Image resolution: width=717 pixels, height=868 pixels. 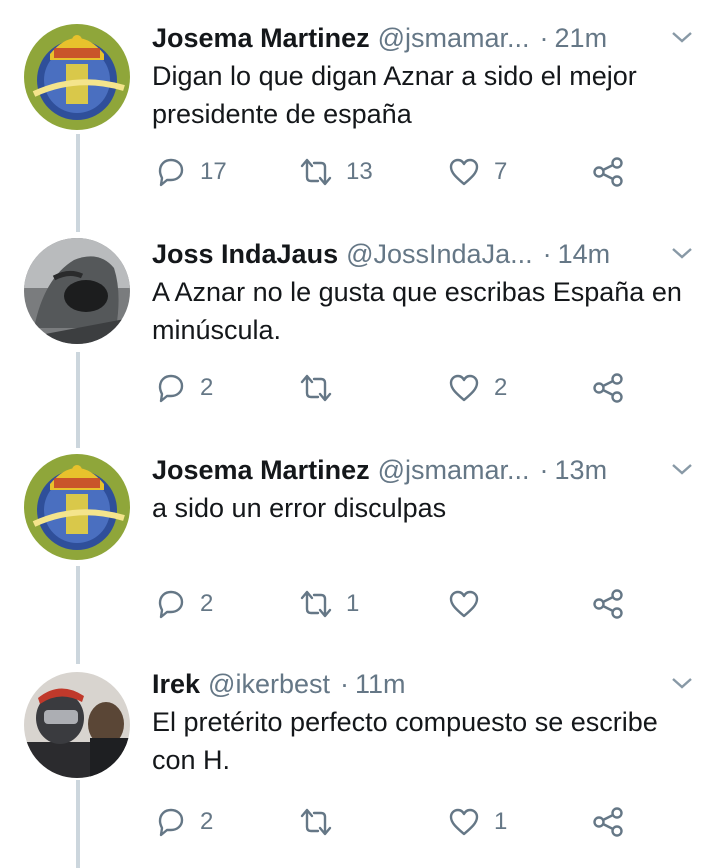 What do you see at coordinates (299, 508) in the screenshot?
I see `tweet-text: a sido un error disculpas` at bounding box center [299, 508].